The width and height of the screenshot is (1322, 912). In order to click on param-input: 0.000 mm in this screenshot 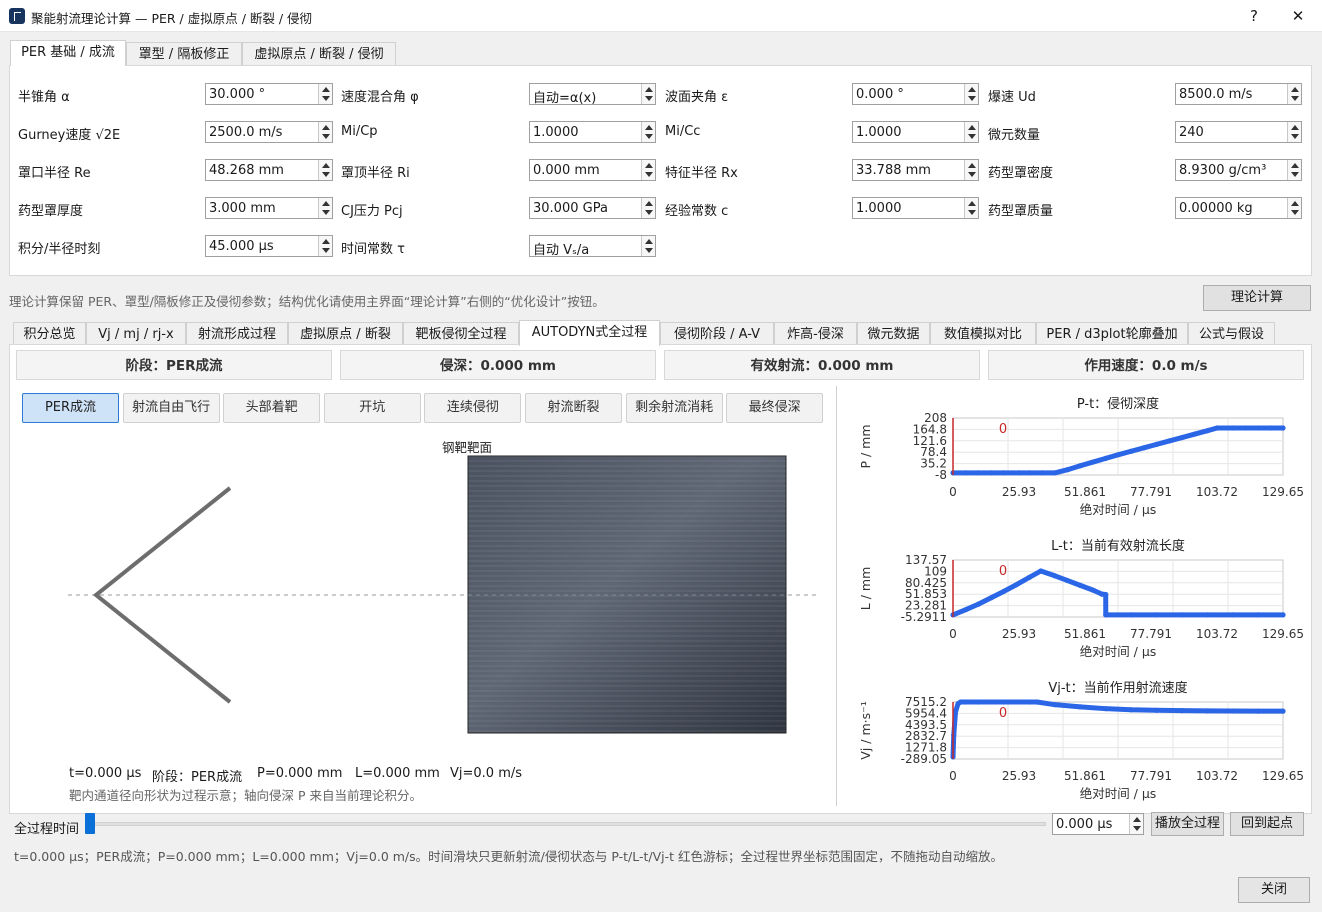, I will do `click(592, 170)`.